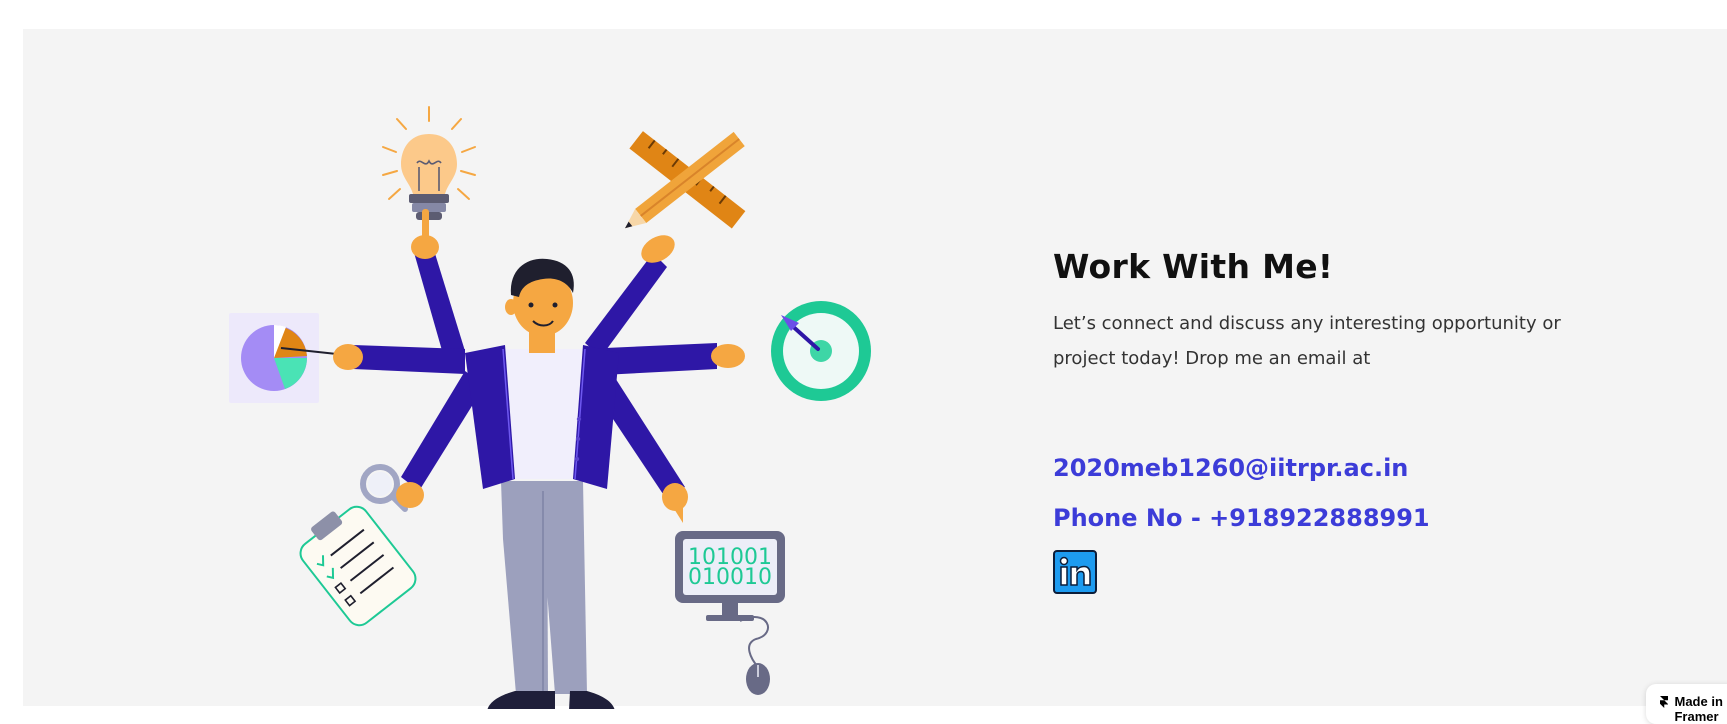 This screenshot has height=724, width=1727. I want to click on lightbulb-icon, so click(429, 163).